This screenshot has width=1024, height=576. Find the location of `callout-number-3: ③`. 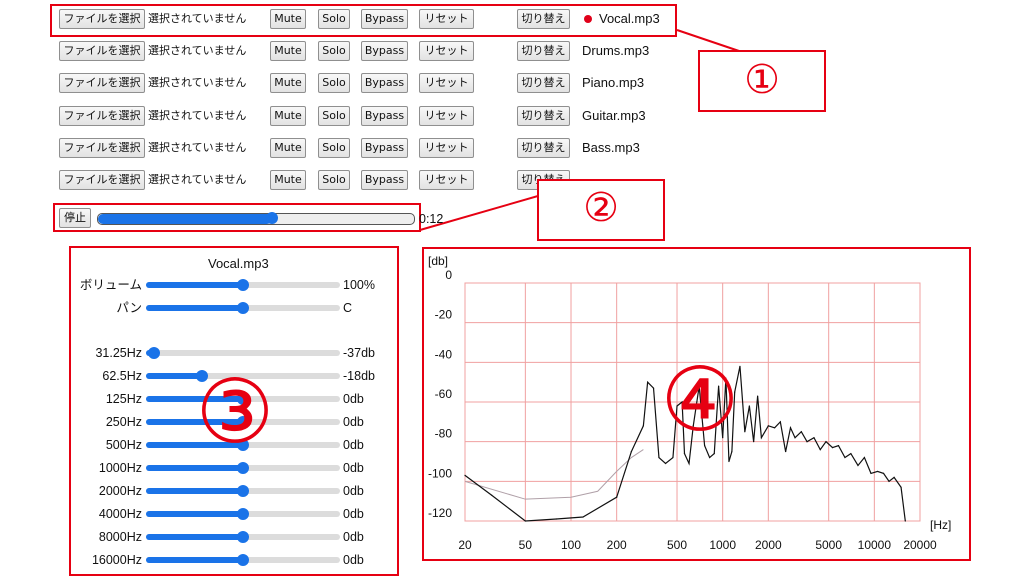

callout-number-3: ③ is located at coordinates (235, 411).